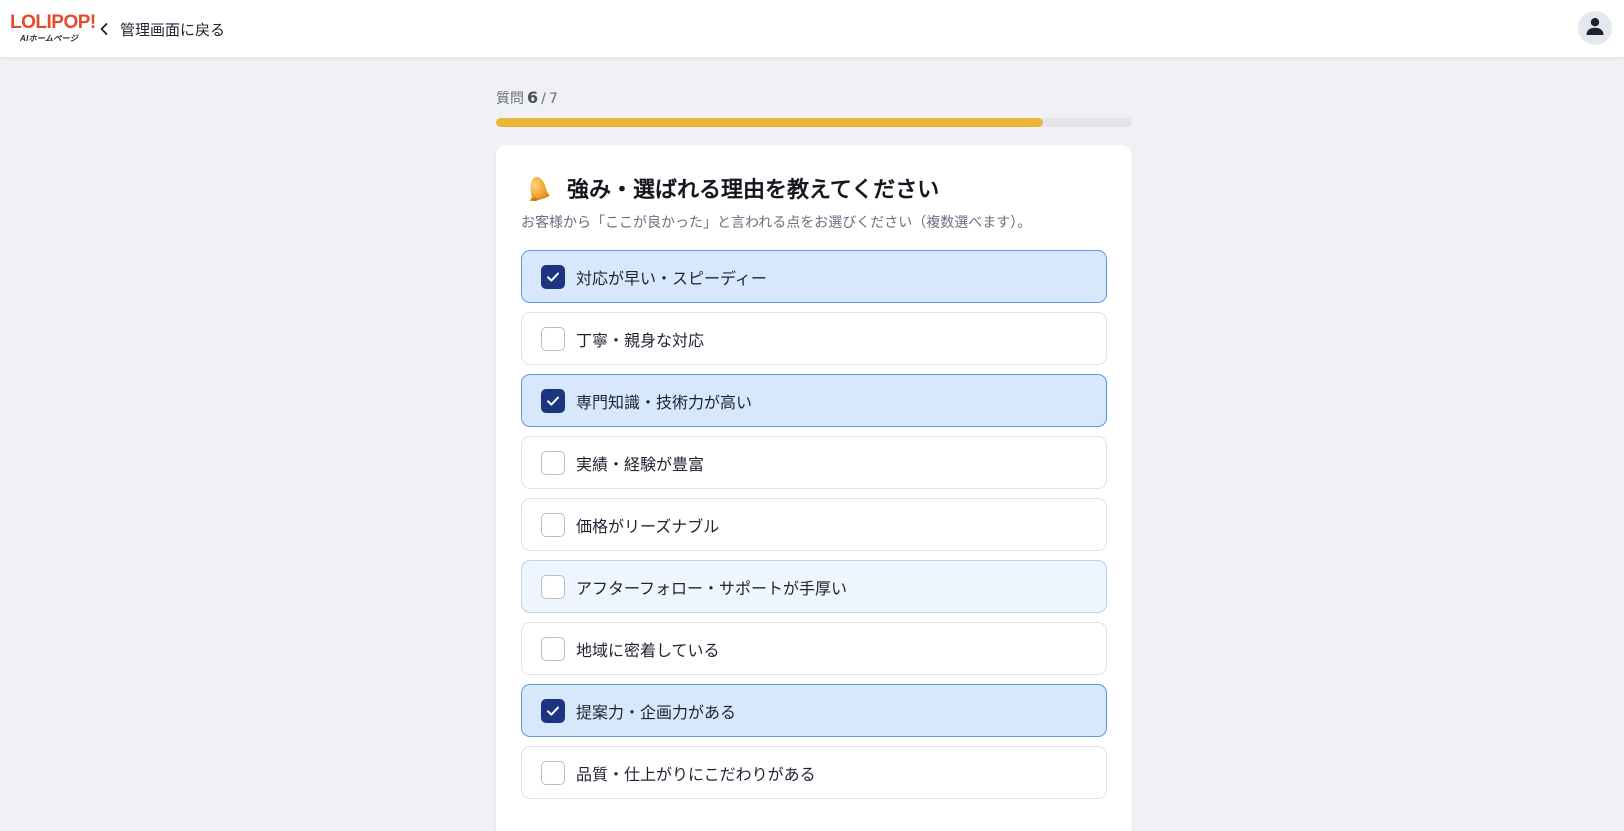 This screenshot has width=1624, height=831. Describe the element at coordinates (648, 526) in the screenshot. I see `option-label: 価格がリーズナブル` at that location.